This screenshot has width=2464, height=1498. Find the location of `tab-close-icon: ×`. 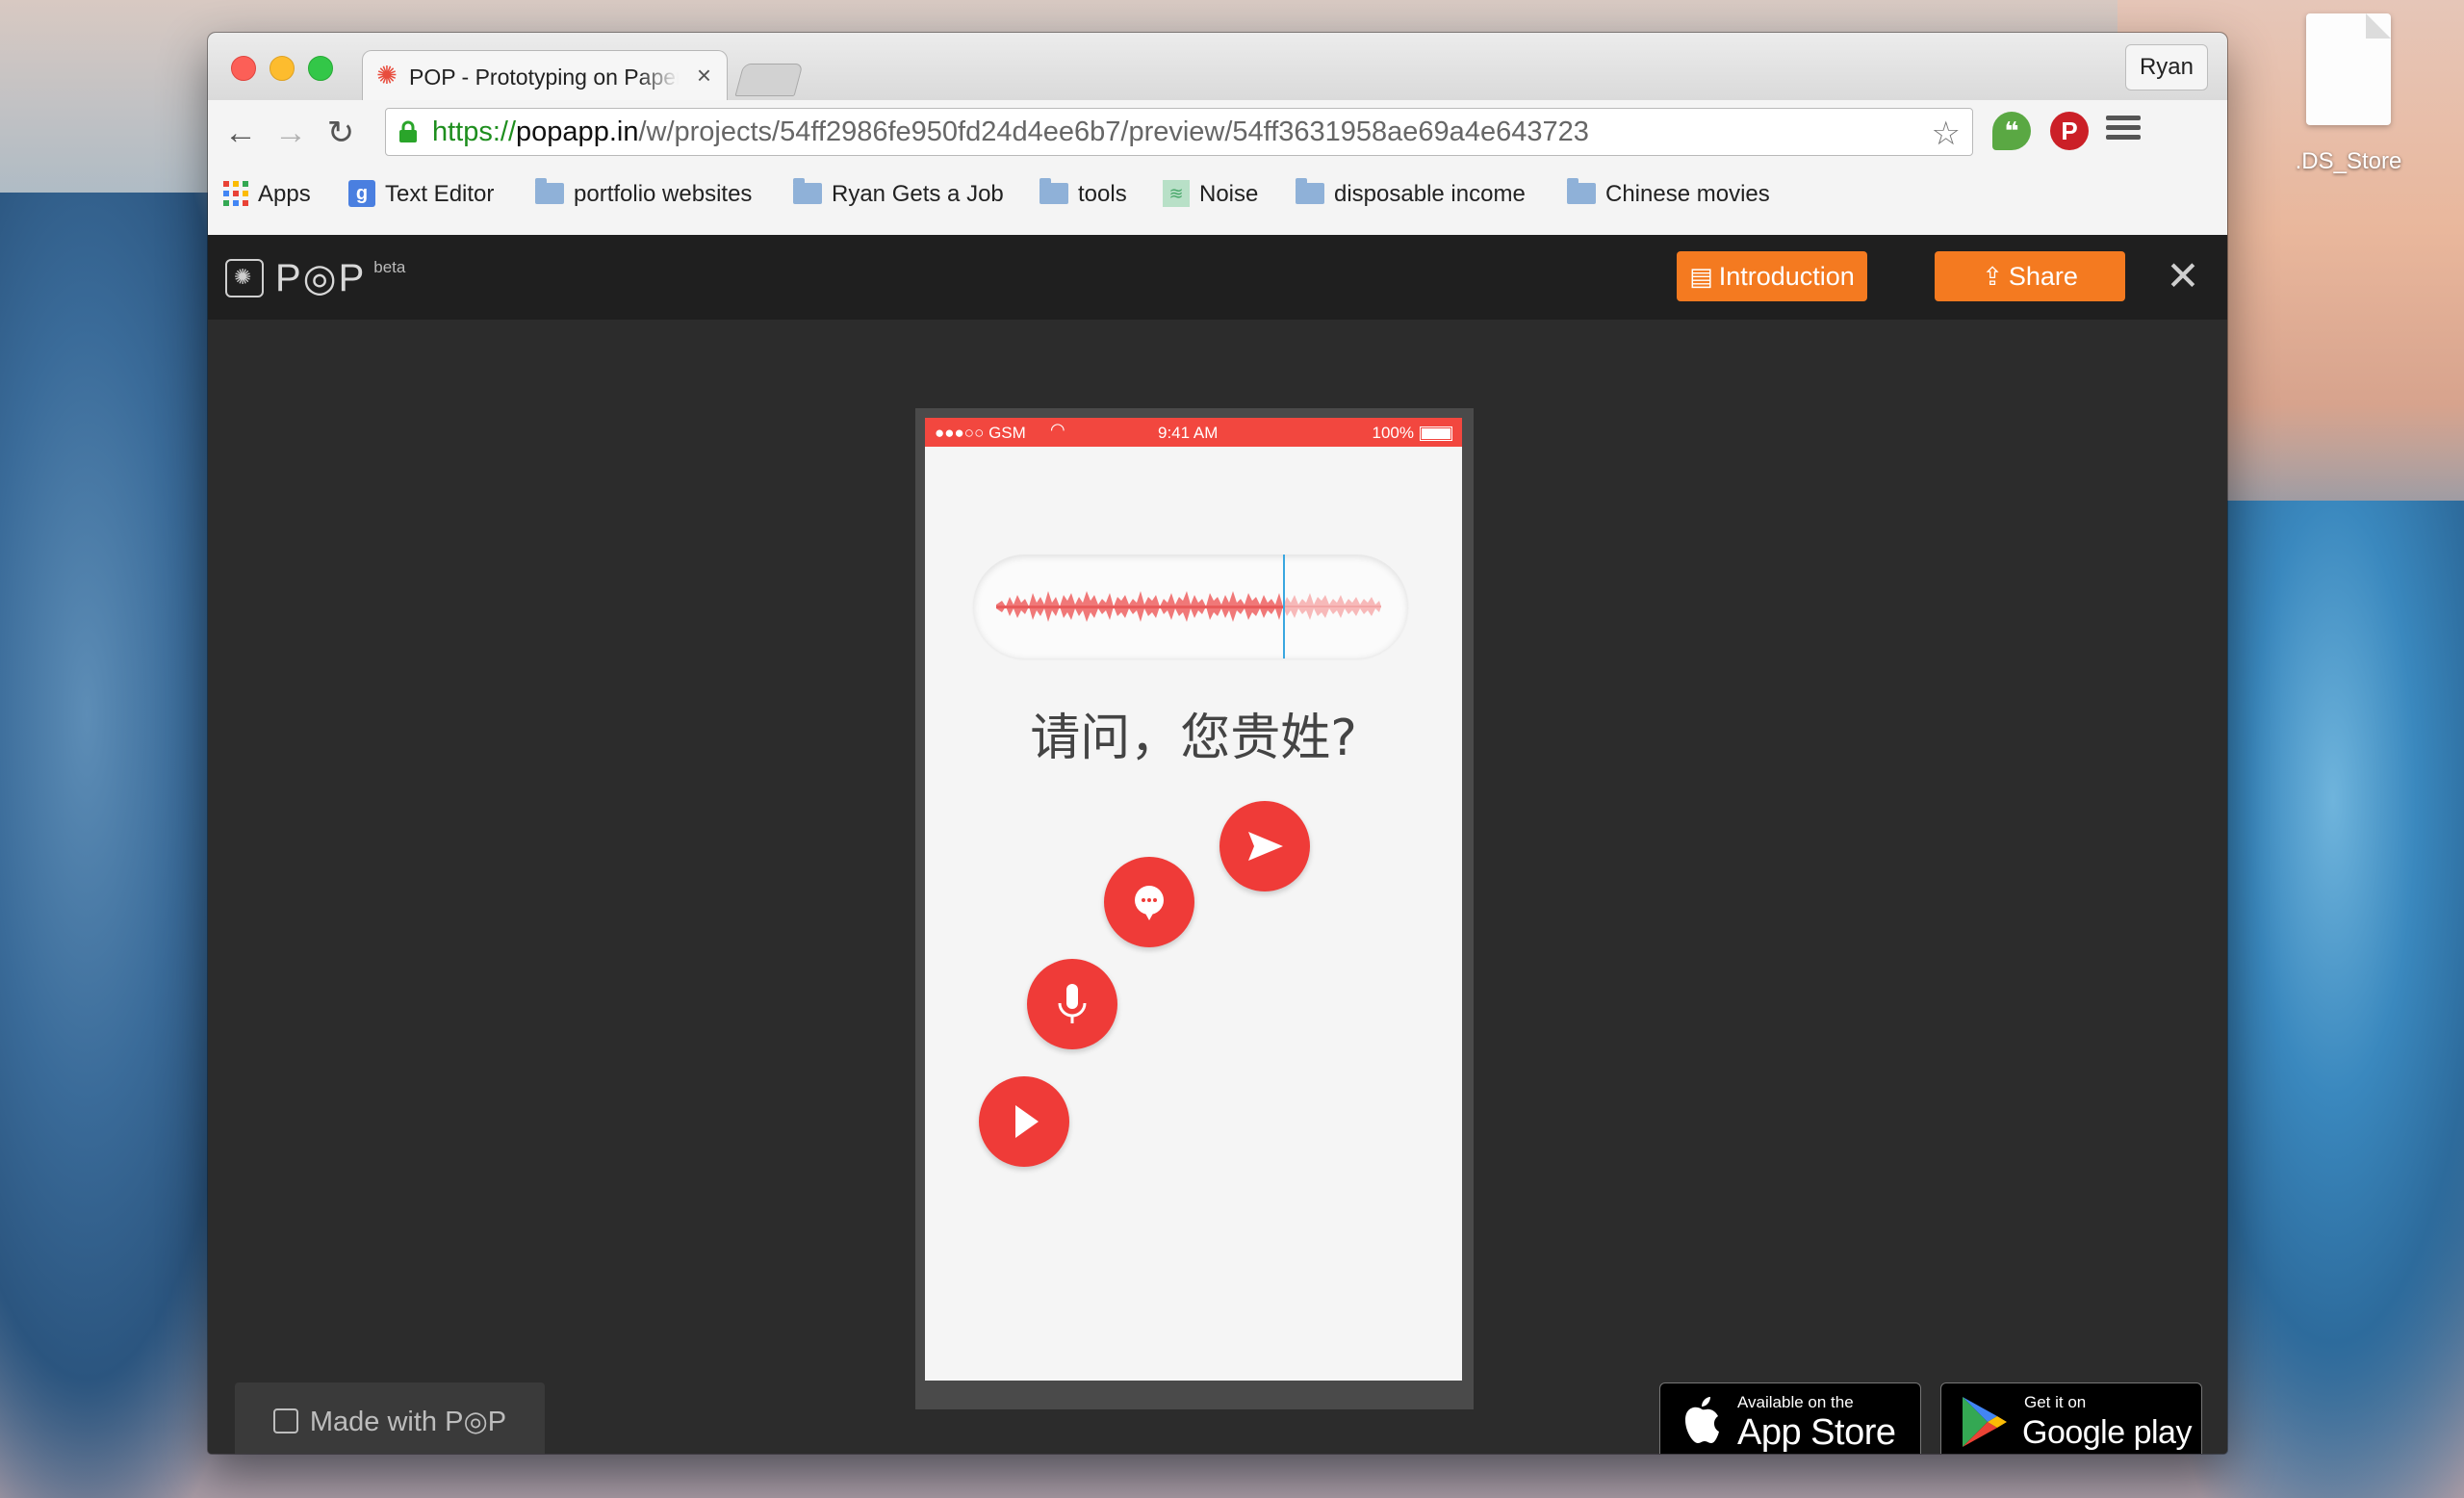

tab-close-icon: × is located at coordinates (704, 75).